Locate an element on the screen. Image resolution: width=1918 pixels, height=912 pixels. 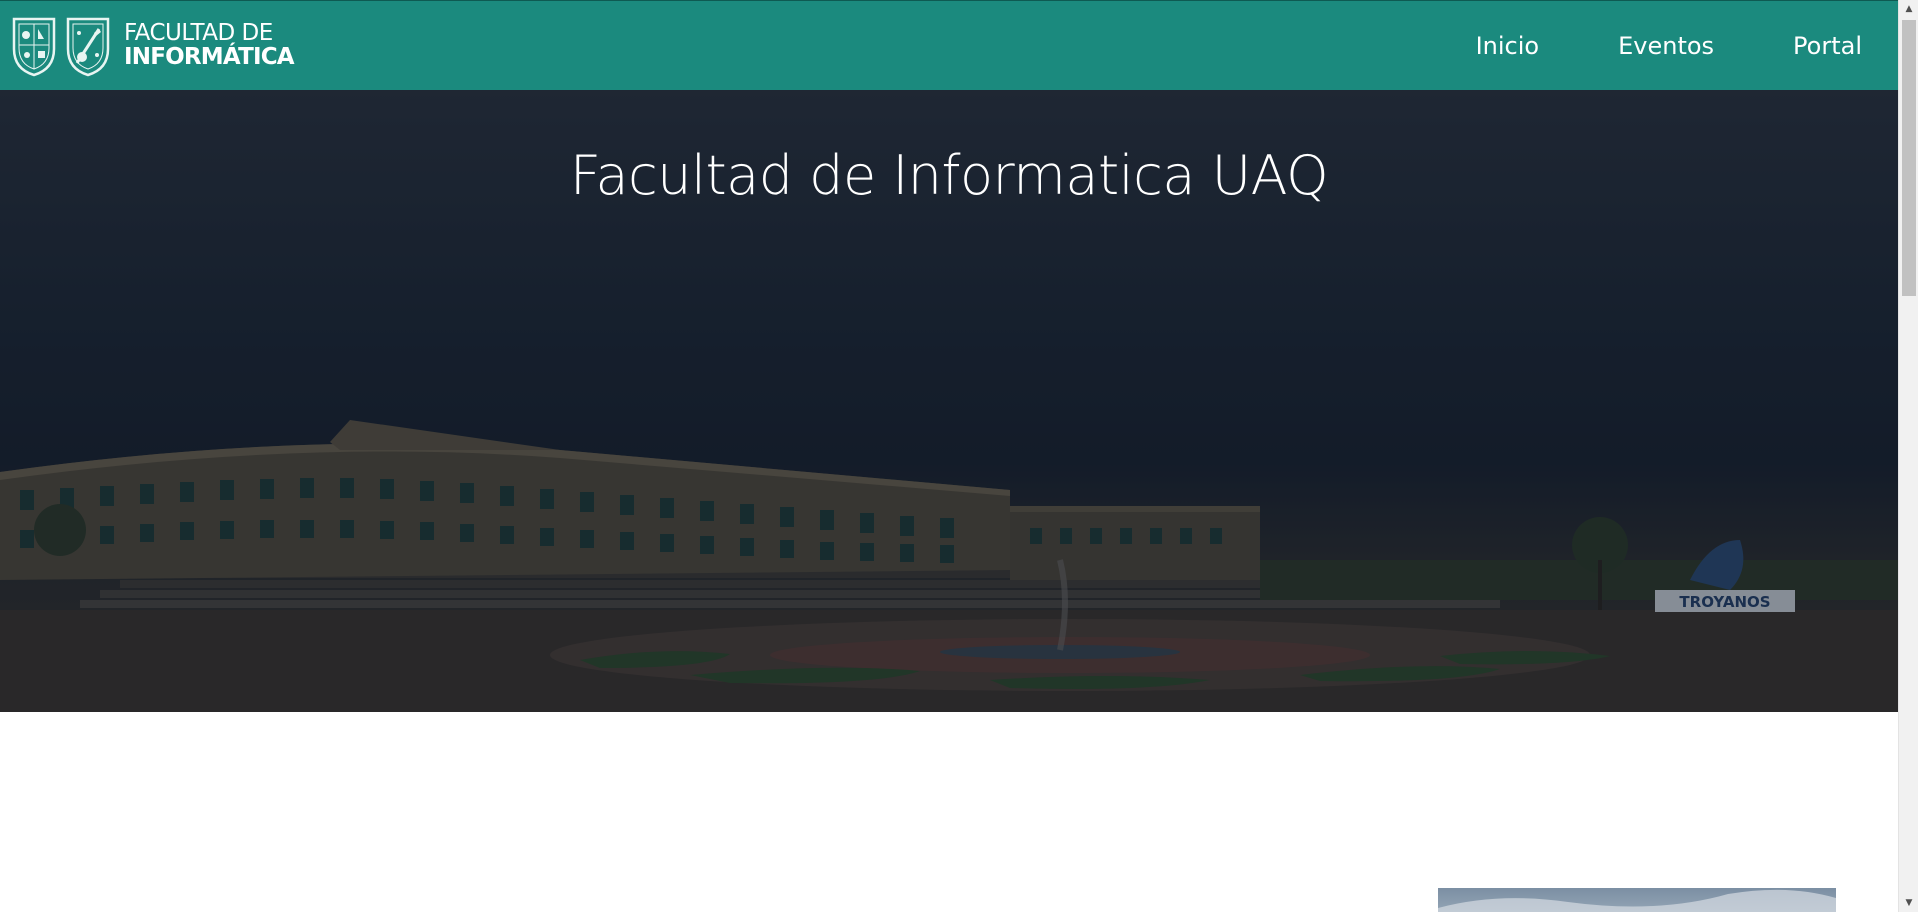
vertical-scrollbar: ▲ ▼ is located at coordinates (1908, 456).